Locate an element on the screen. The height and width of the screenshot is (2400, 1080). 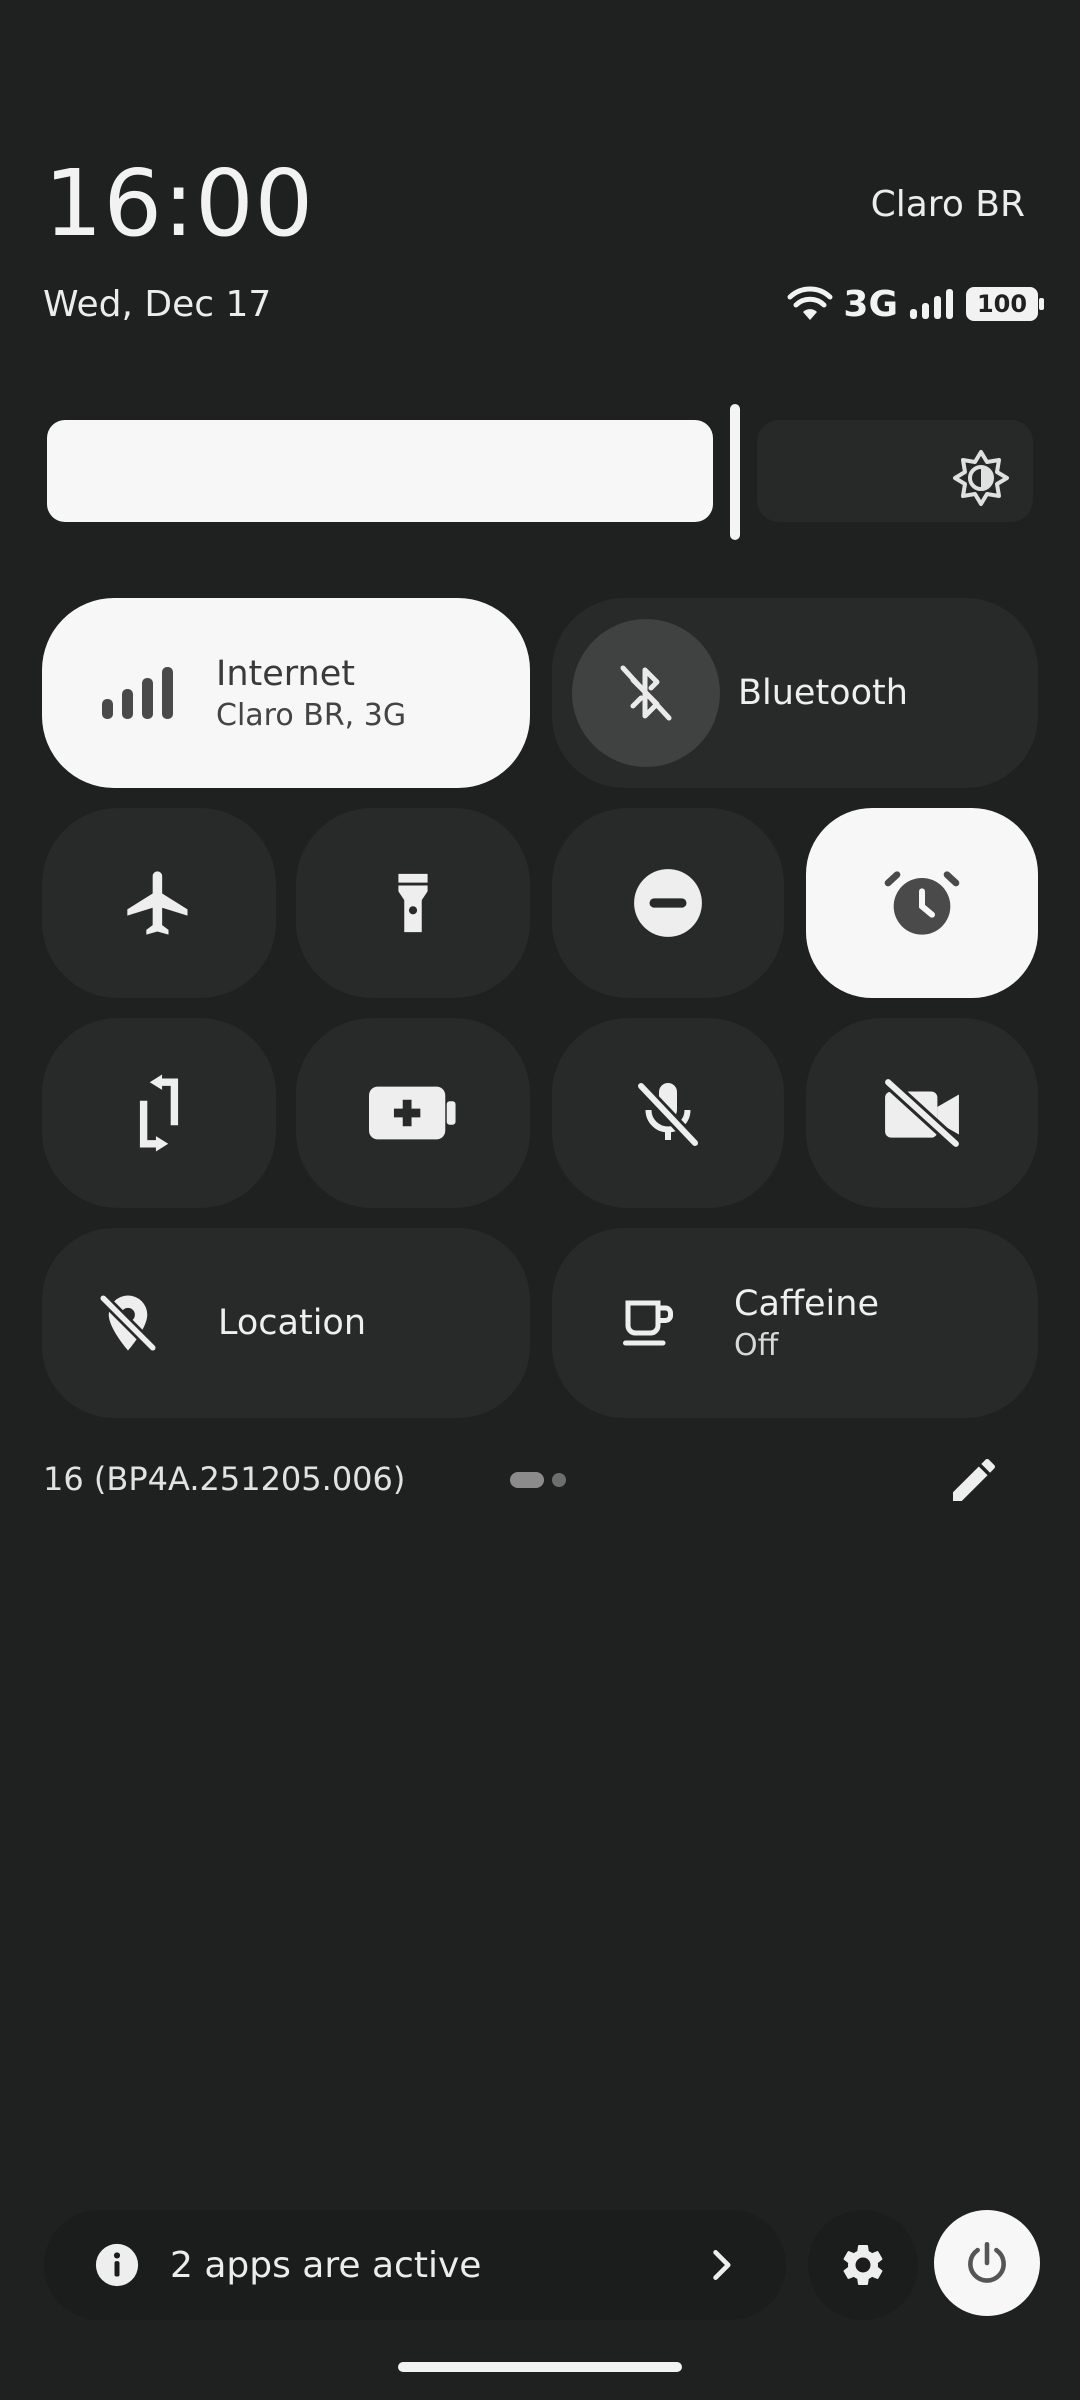
airplane-icon is located at coordinates (157, 903).